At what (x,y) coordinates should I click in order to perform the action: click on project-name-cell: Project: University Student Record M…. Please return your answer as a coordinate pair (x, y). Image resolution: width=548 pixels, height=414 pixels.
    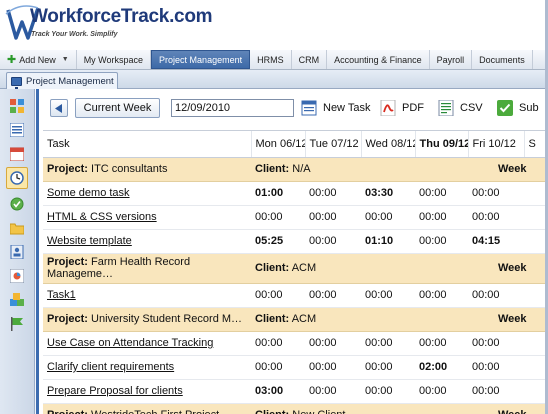
    Looking at the image, I should click on (147, 319).